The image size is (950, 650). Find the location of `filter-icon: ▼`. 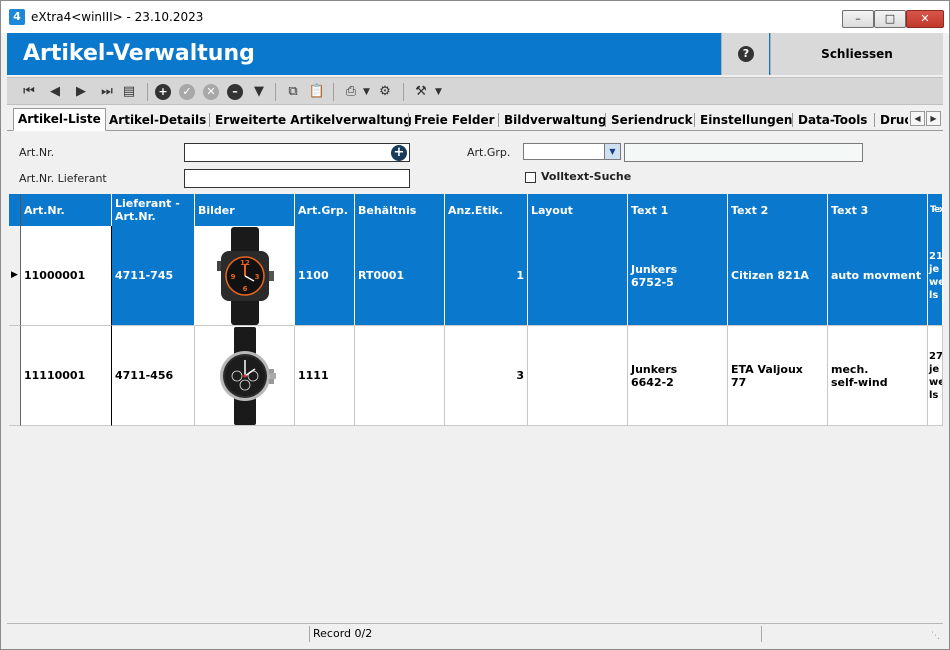

filter-icon: ▼ is located at coordinates (259, 92).